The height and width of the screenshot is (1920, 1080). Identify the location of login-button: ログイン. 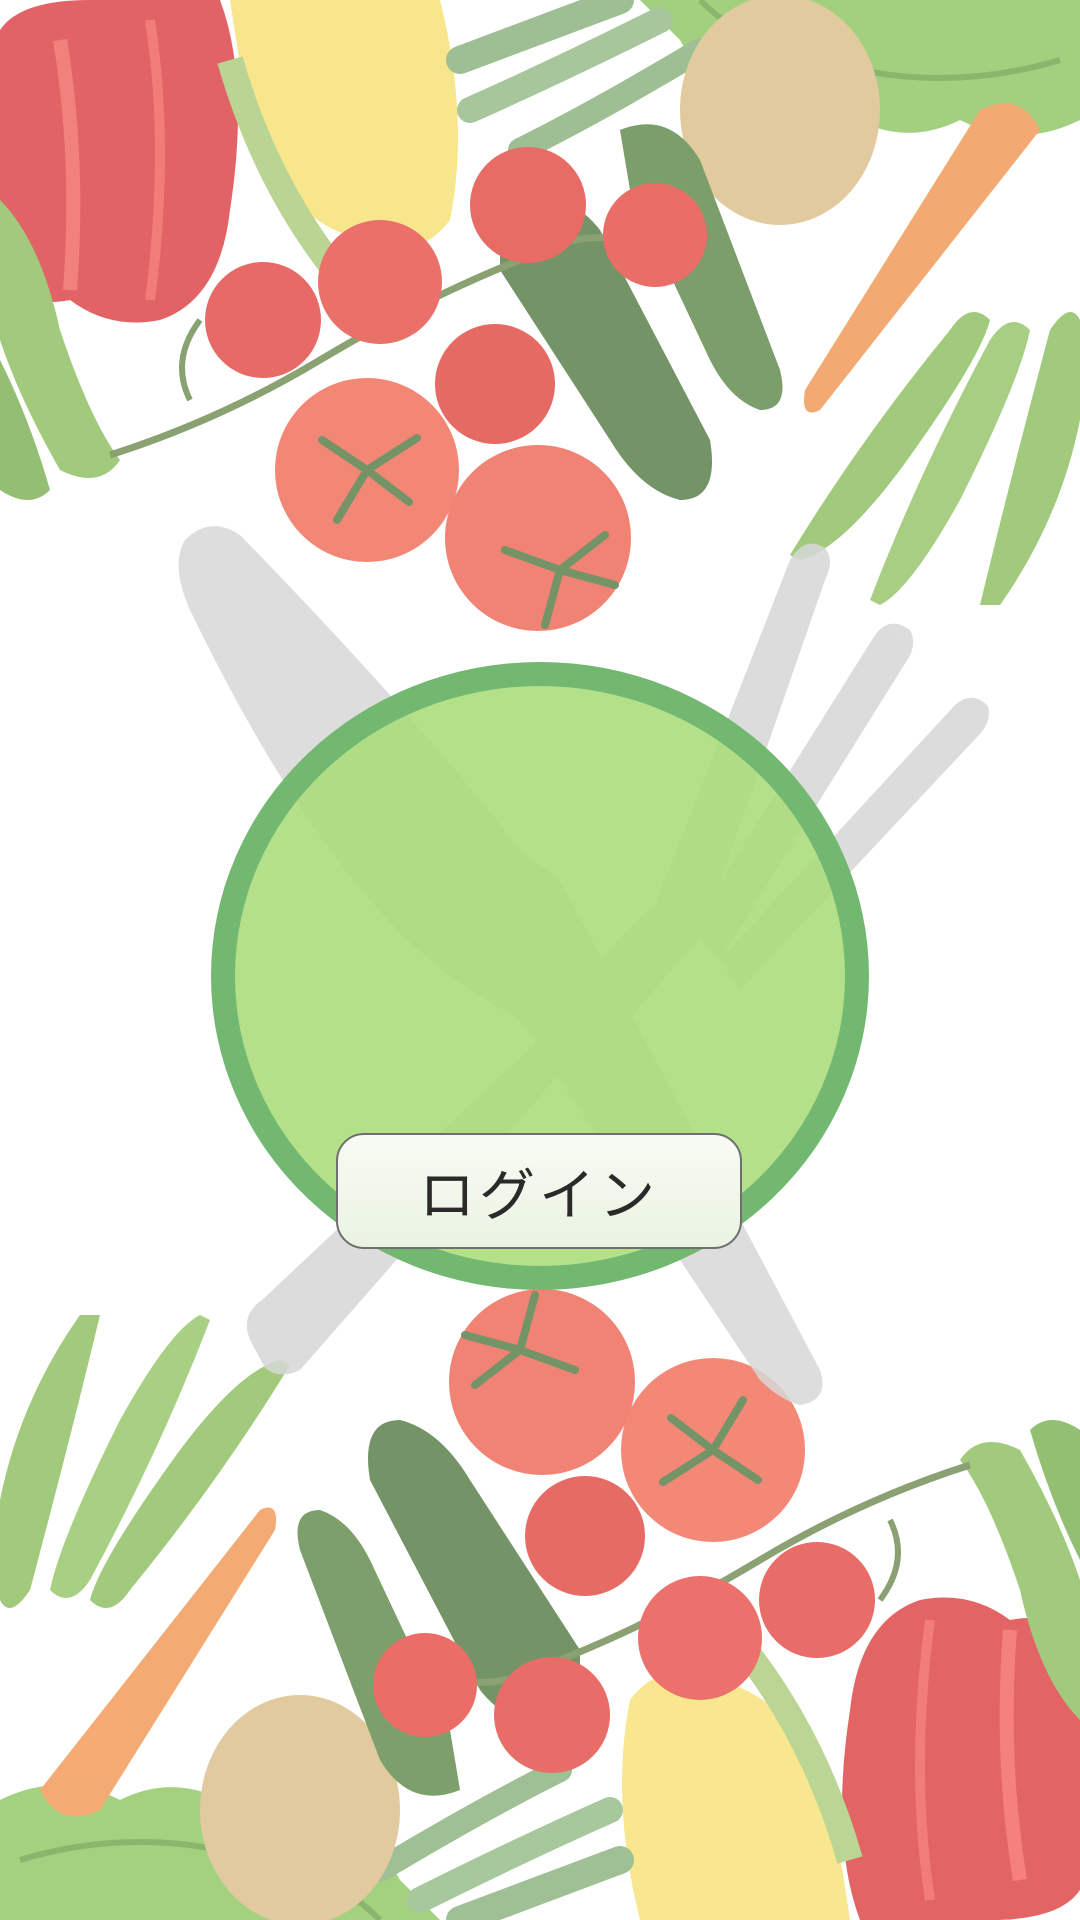
(539, 1191).